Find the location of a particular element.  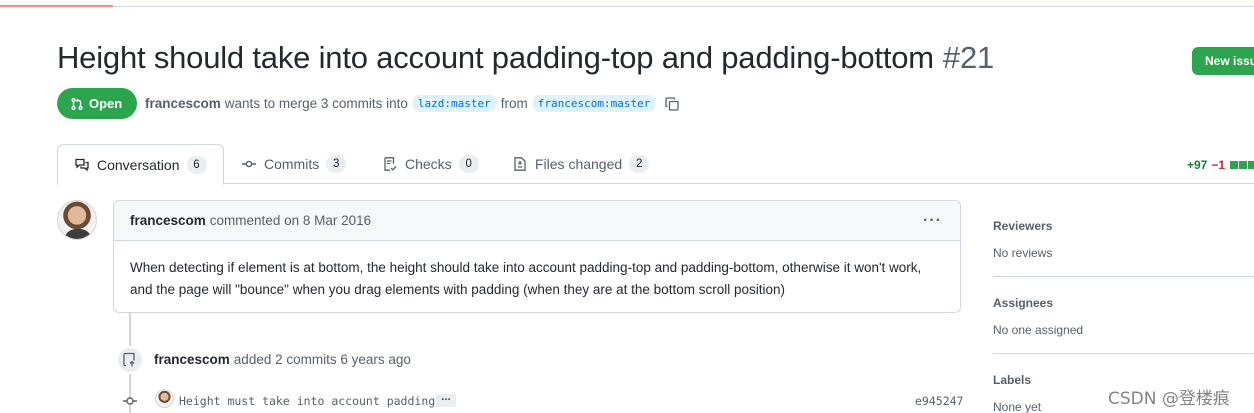

commit-author-avatar is located at coordinates (164, 398).